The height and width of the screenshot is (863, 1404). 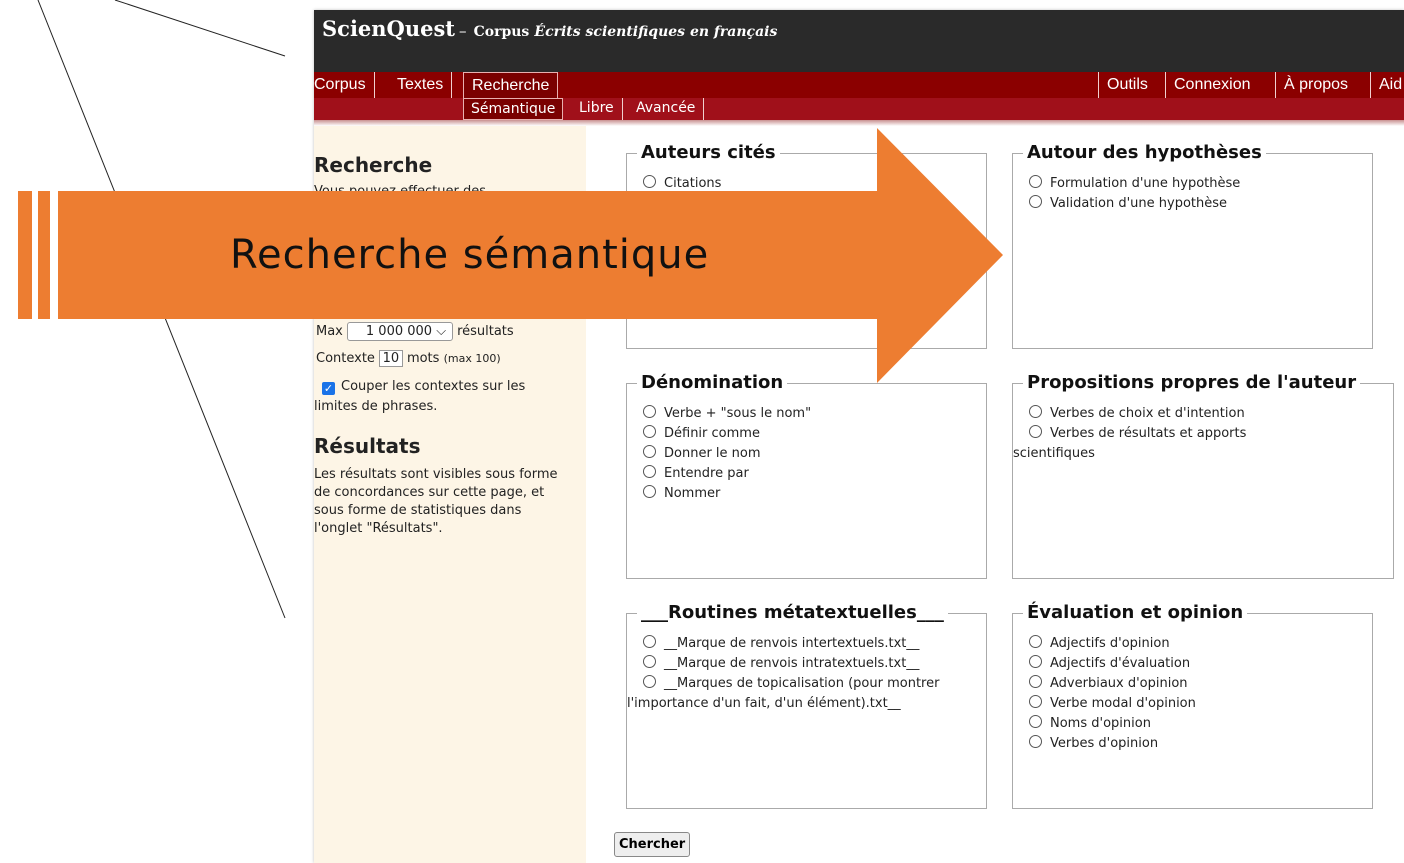 What do you see at coordinates (423, 358) in the screenshot?
I see `context-unit: mots` at bounding box center [423, 358].